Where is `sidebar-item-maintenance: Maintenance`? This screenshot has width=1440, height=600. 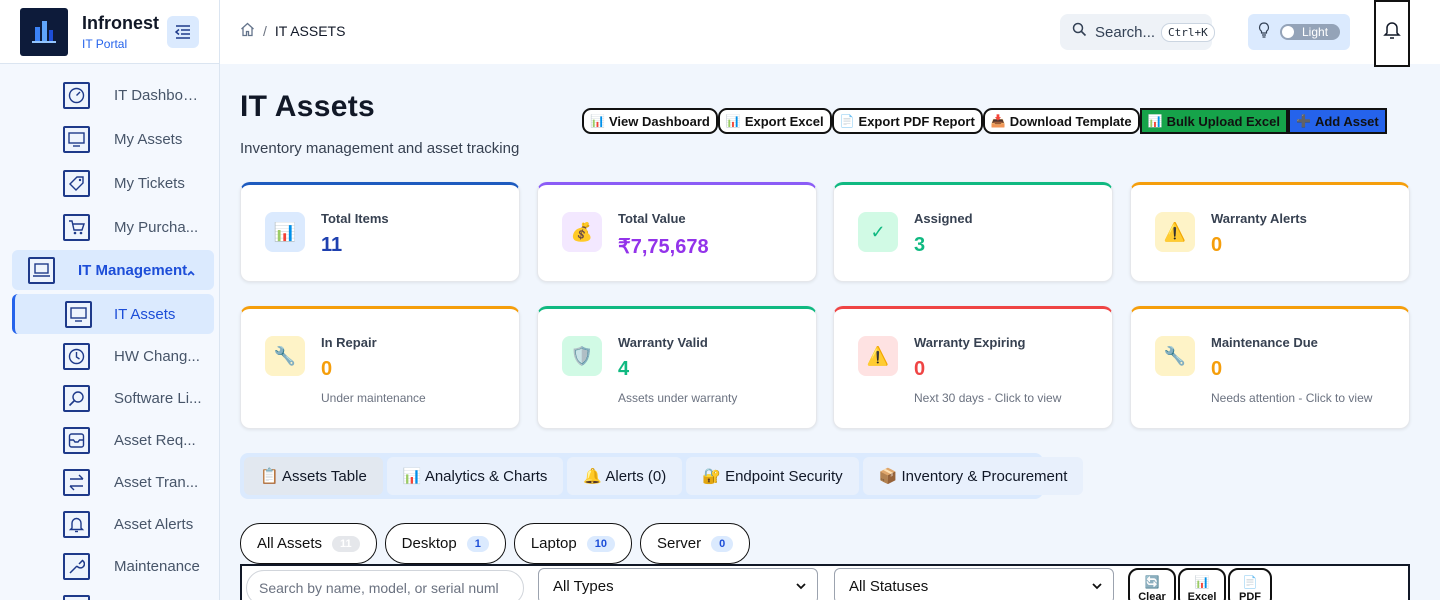 sidebar-item-maintenance: Maintenance is located at coordinates (110, 566).